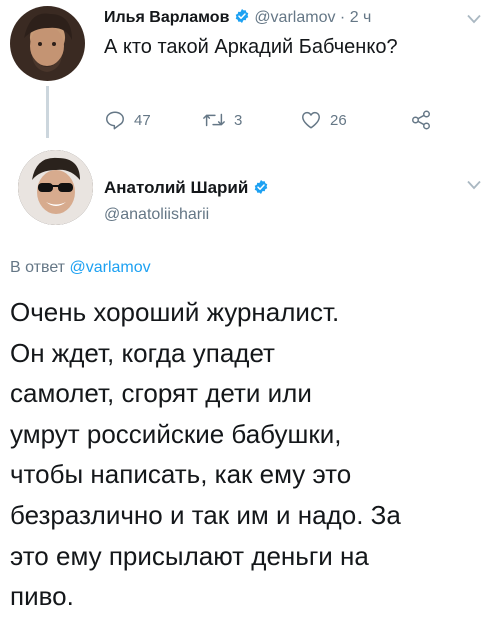  What do you see at coordinates (109, 267) in the screenshot?
I see `reply-to-link: @varlamov` at bounding box center [109, 267].